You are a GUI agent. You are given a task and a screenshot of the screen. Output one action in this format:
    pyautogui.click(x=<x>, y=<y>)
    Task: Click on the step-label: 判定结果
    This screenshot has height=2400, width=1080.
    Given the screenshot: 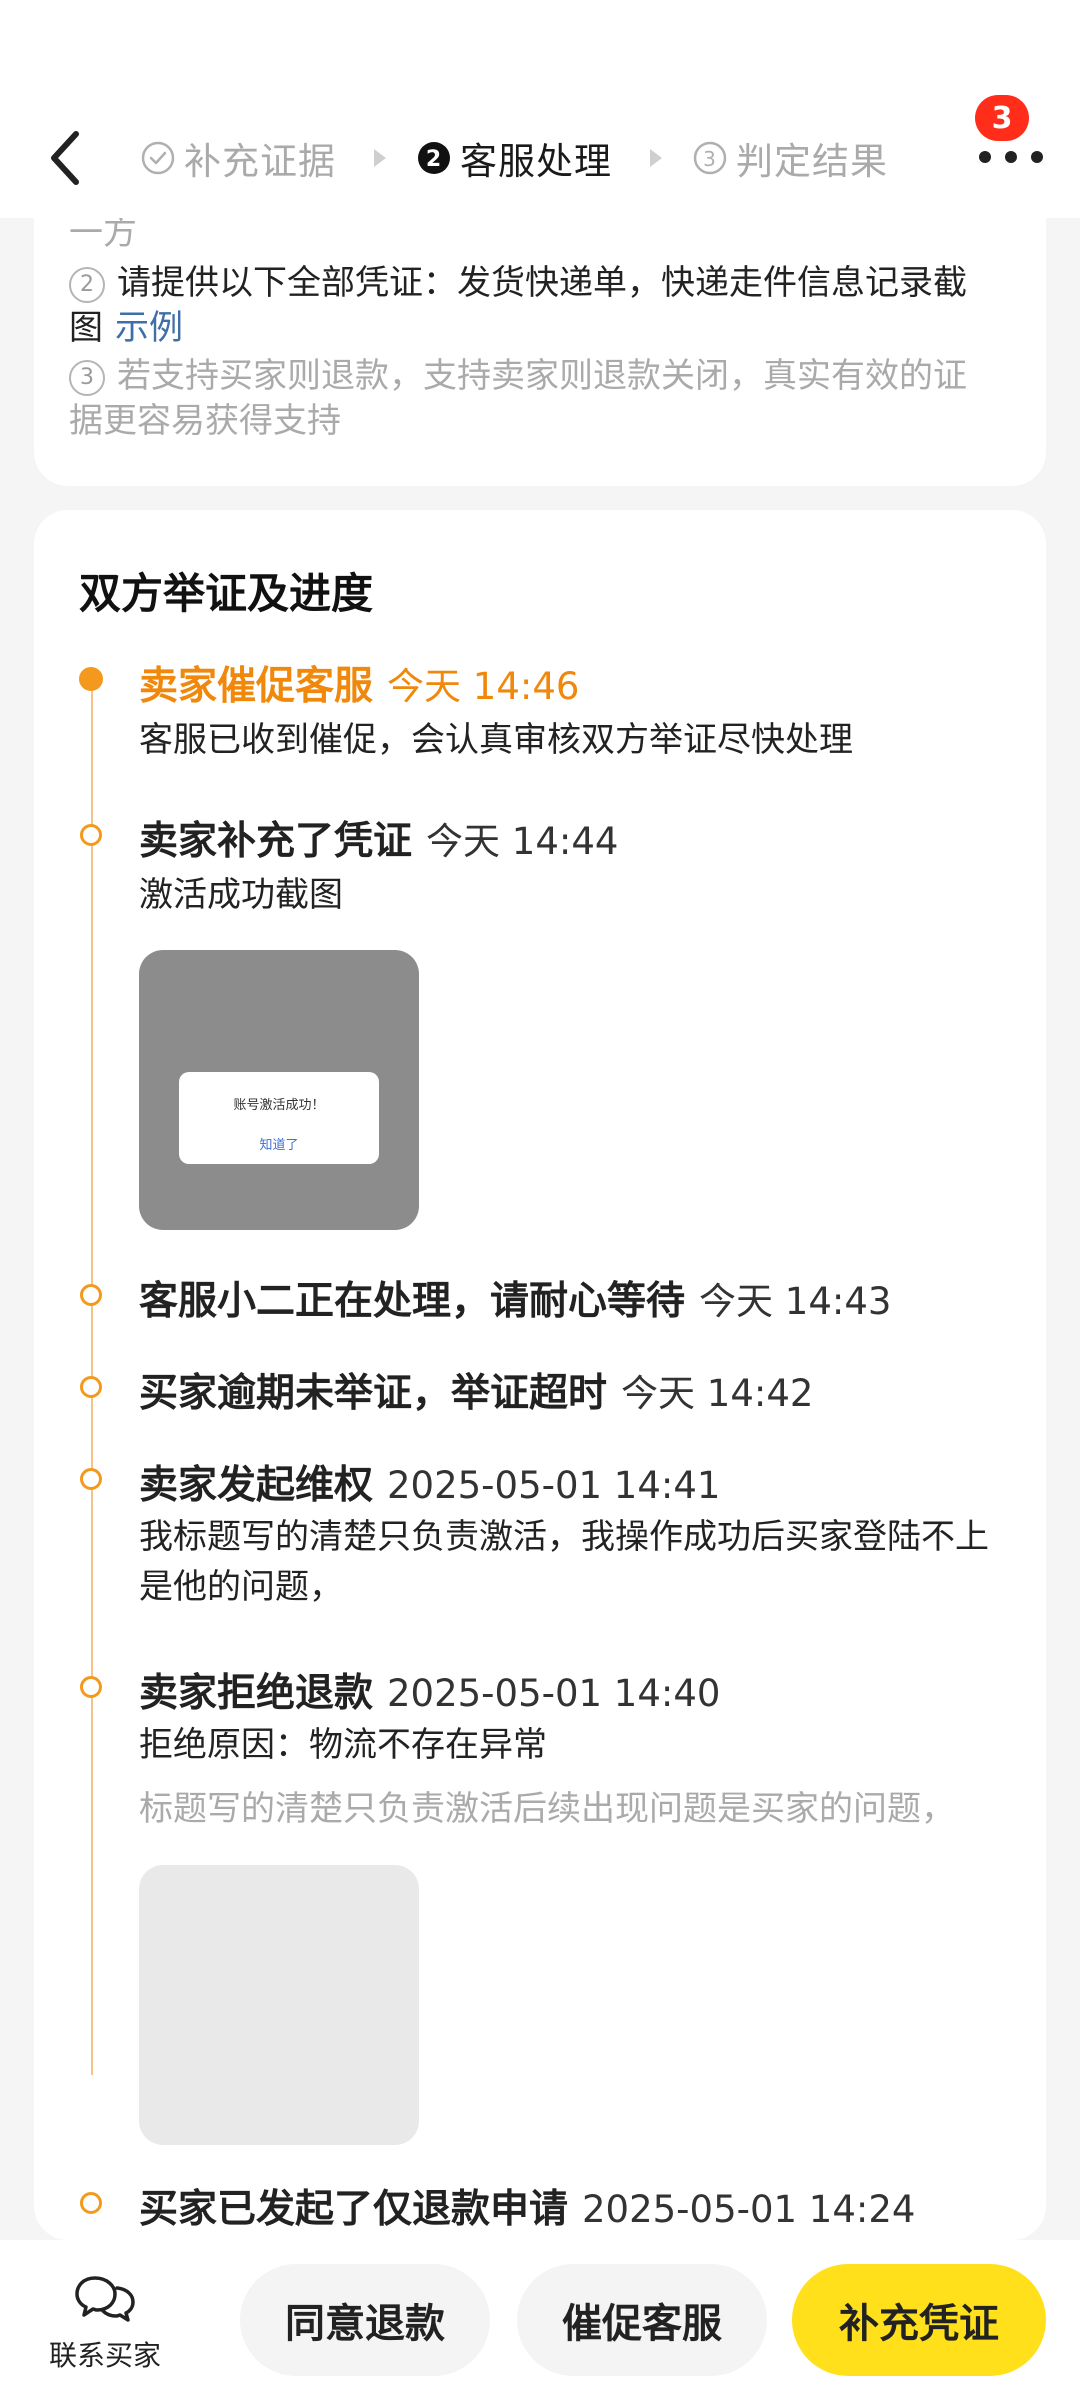 What is the action you would take?
    pyautogui.click(x=812, y=161)
    